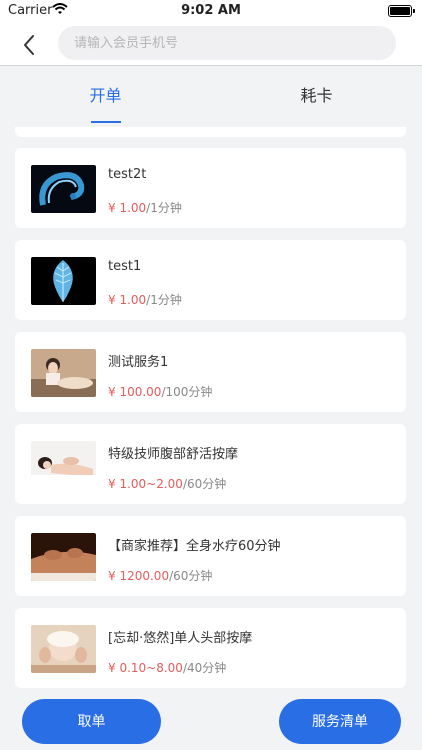 This screenshot has height=750, width=422. Describe the element at coordinates (210, 556) in the screenshot. I see `service-card: 【商家推荐】全身水疗60分钟 ¥ 1200.00/60分钟` at that location.